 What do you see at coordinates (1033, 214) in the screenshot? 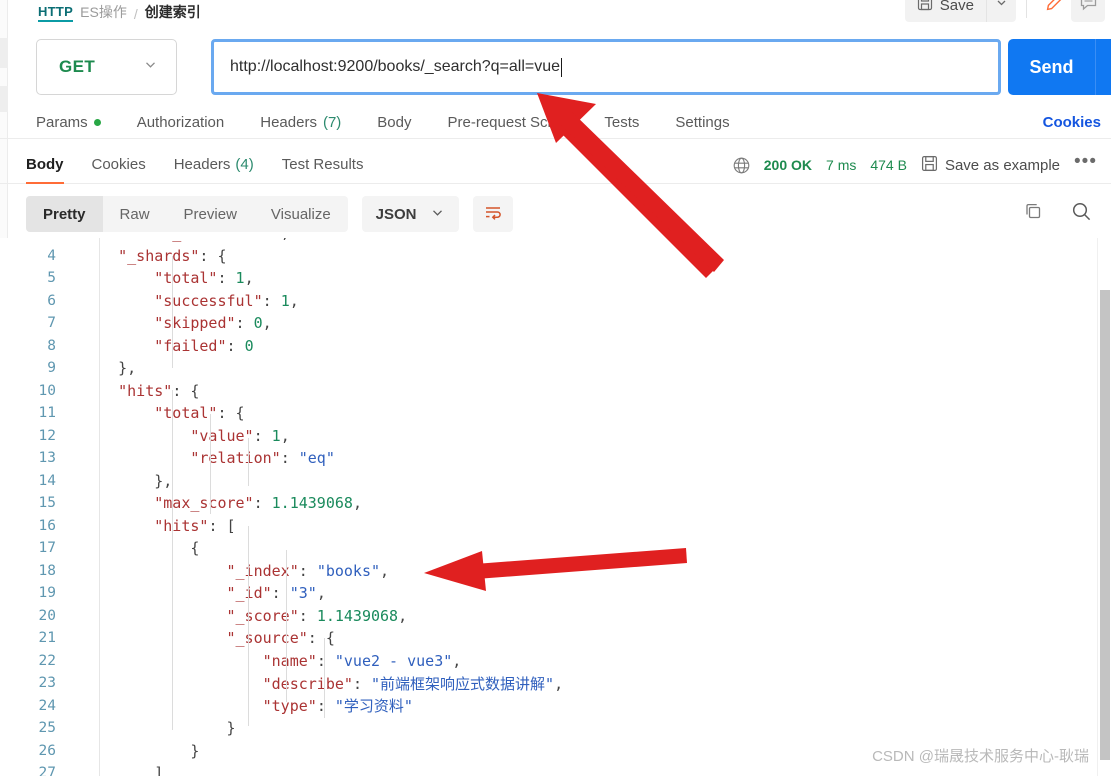
I see `copy-button` at bounding box center [1033, 214].